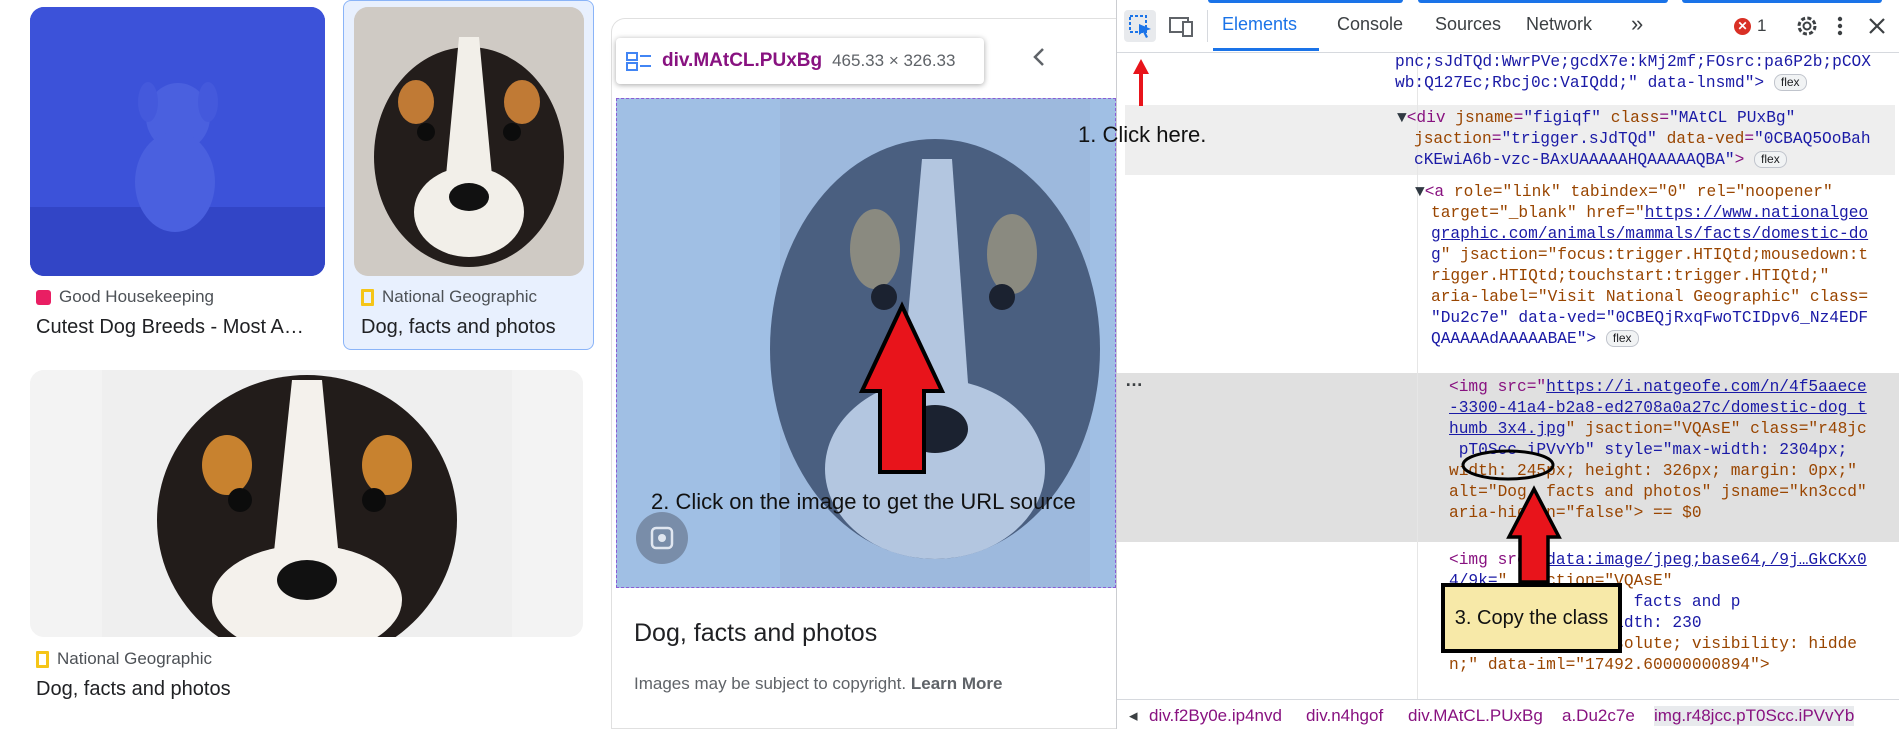  I want to click on annotation-step-1: 1. Click here., so click(1142, 134).